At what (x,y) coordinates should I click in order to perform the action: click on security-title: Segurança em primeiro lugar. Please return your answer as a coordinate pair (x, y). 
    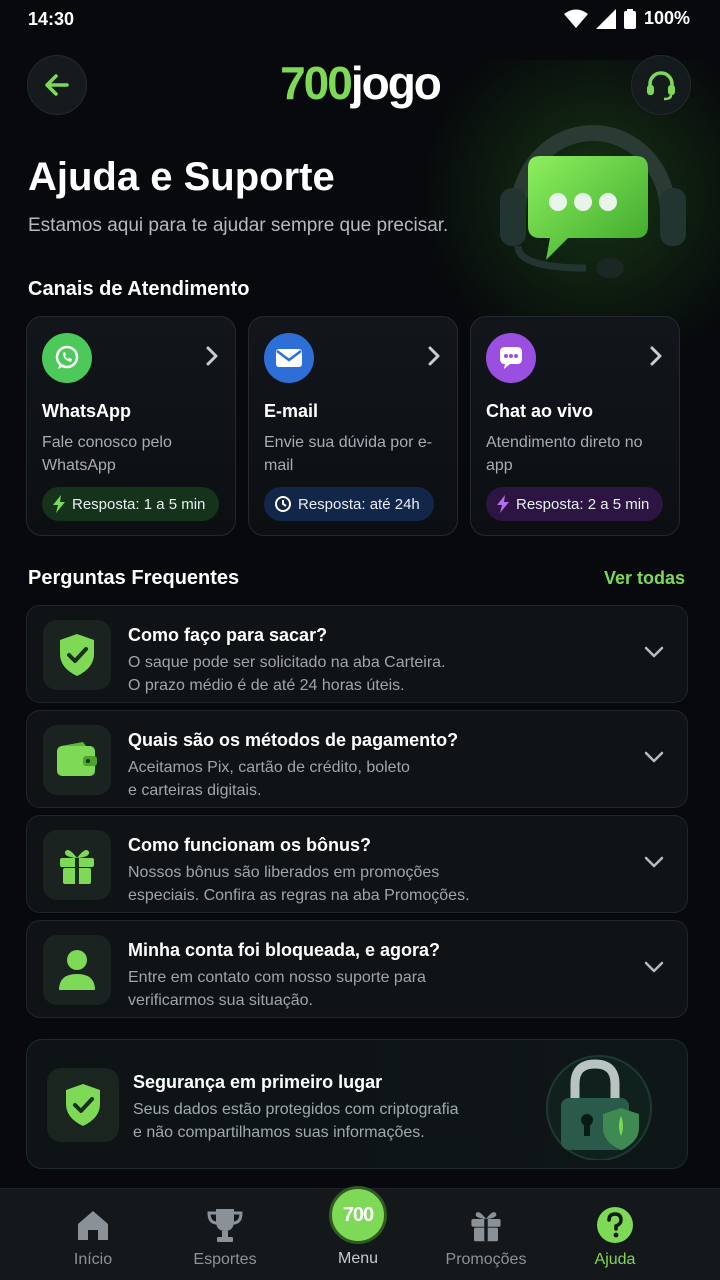
    Looking at the image, I should click on (258, 1082).